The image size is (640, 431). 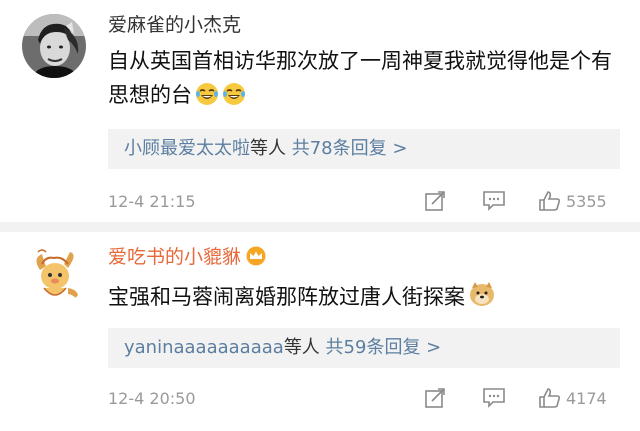 I want to click on comment-text-content: 自从英国首相访华那次放了一周神夏我就觉得他是个有思想的台, so click(x=360, y=78).